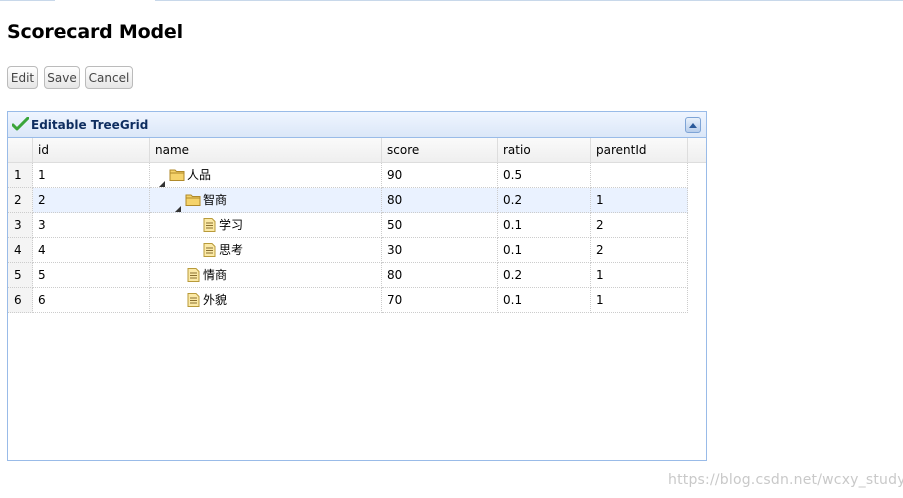 The width and height of the screenshot is (903, 498). What do you see at coordinates (20, 300) in the screenshot?
I see `row-number: 6` at bounding box center [20, 300].